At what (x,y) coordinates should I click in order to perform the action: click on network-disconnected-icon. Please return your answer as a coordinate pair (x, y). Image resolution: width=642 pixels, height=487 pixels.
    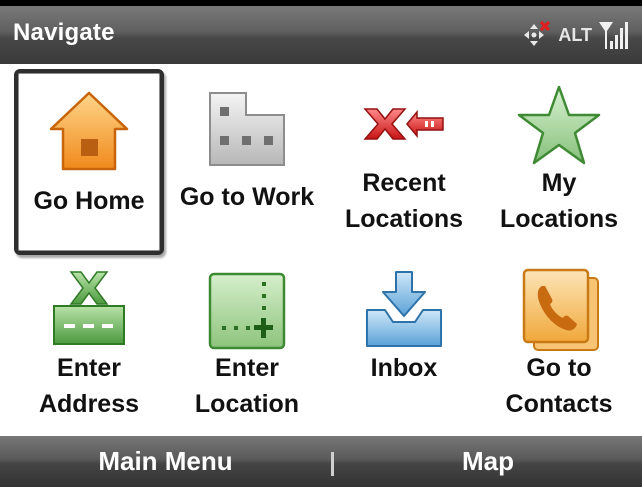
    Looking at the image, I should click on (537, 33).